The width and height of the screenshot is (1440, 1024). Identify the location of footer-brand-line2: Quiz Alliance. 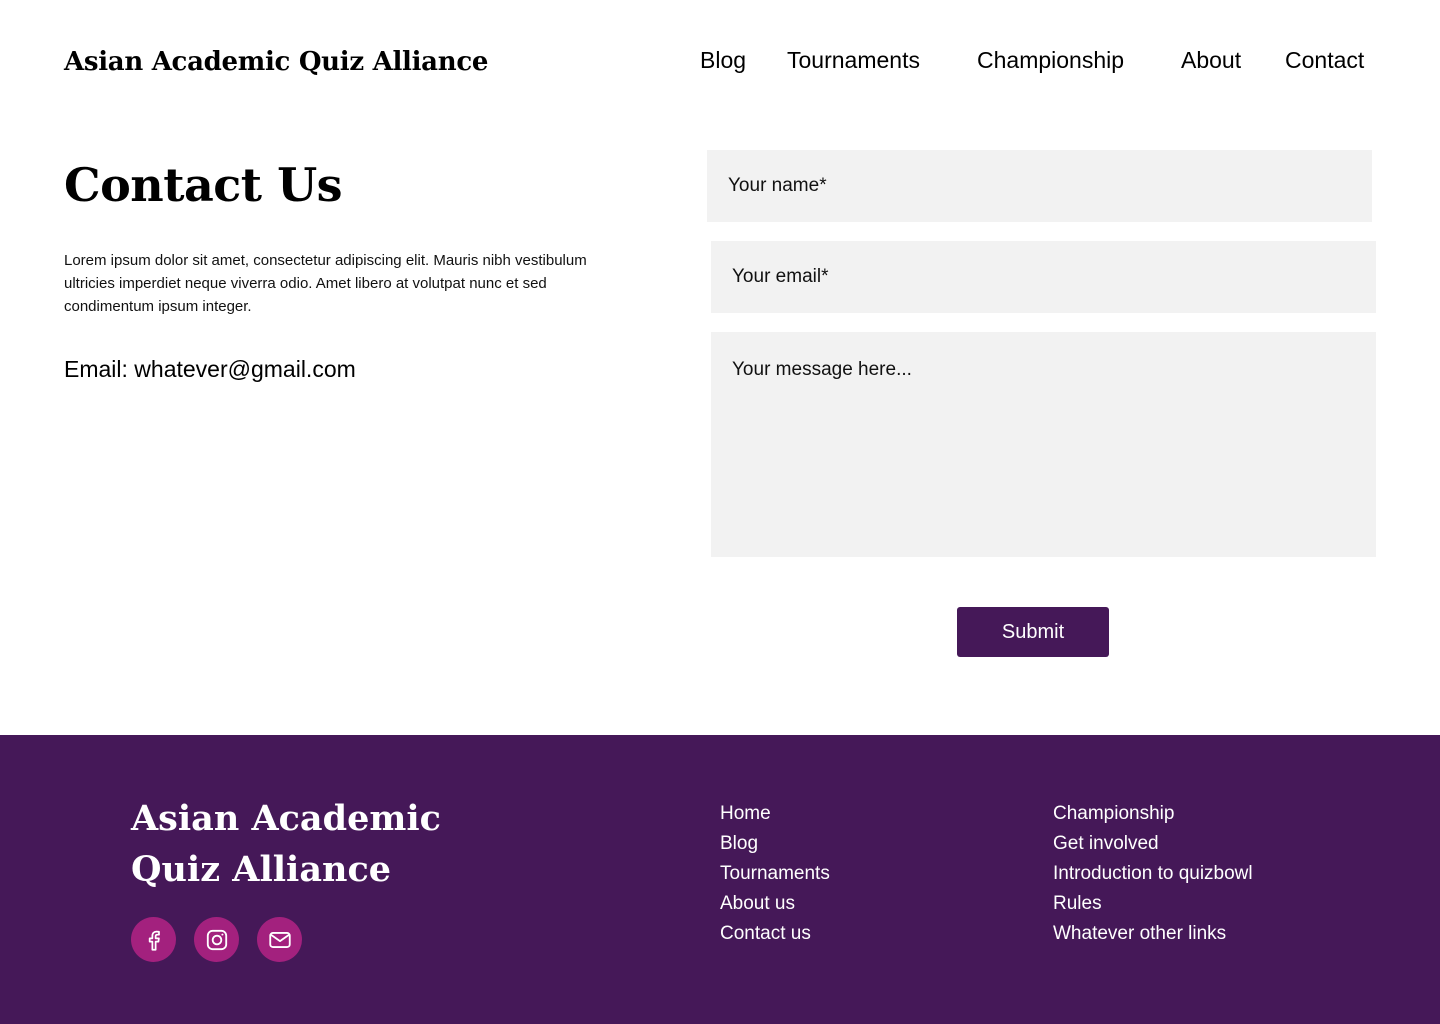
(261, 869).